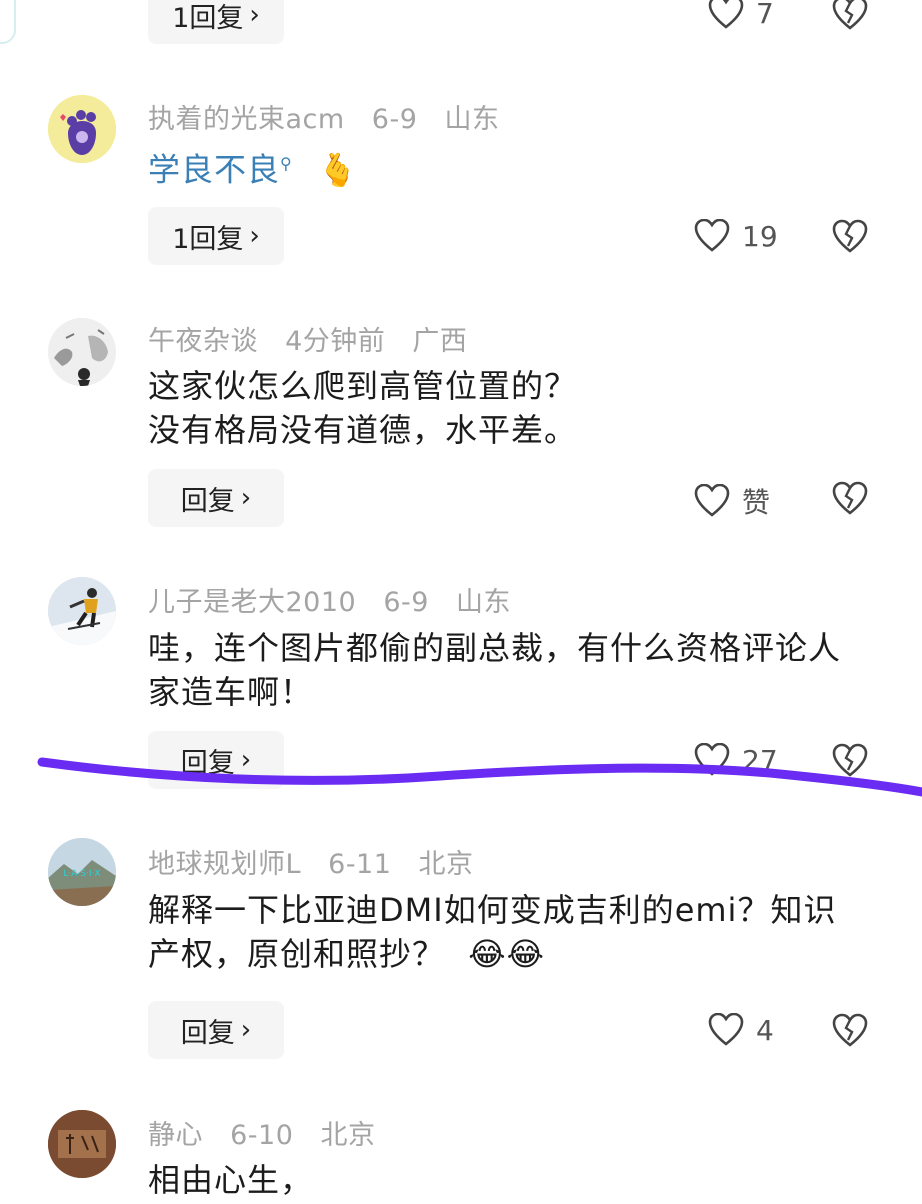  I want to click on comment-meta: 儿子是老大2010 6-9 山东, so click(338, 599).